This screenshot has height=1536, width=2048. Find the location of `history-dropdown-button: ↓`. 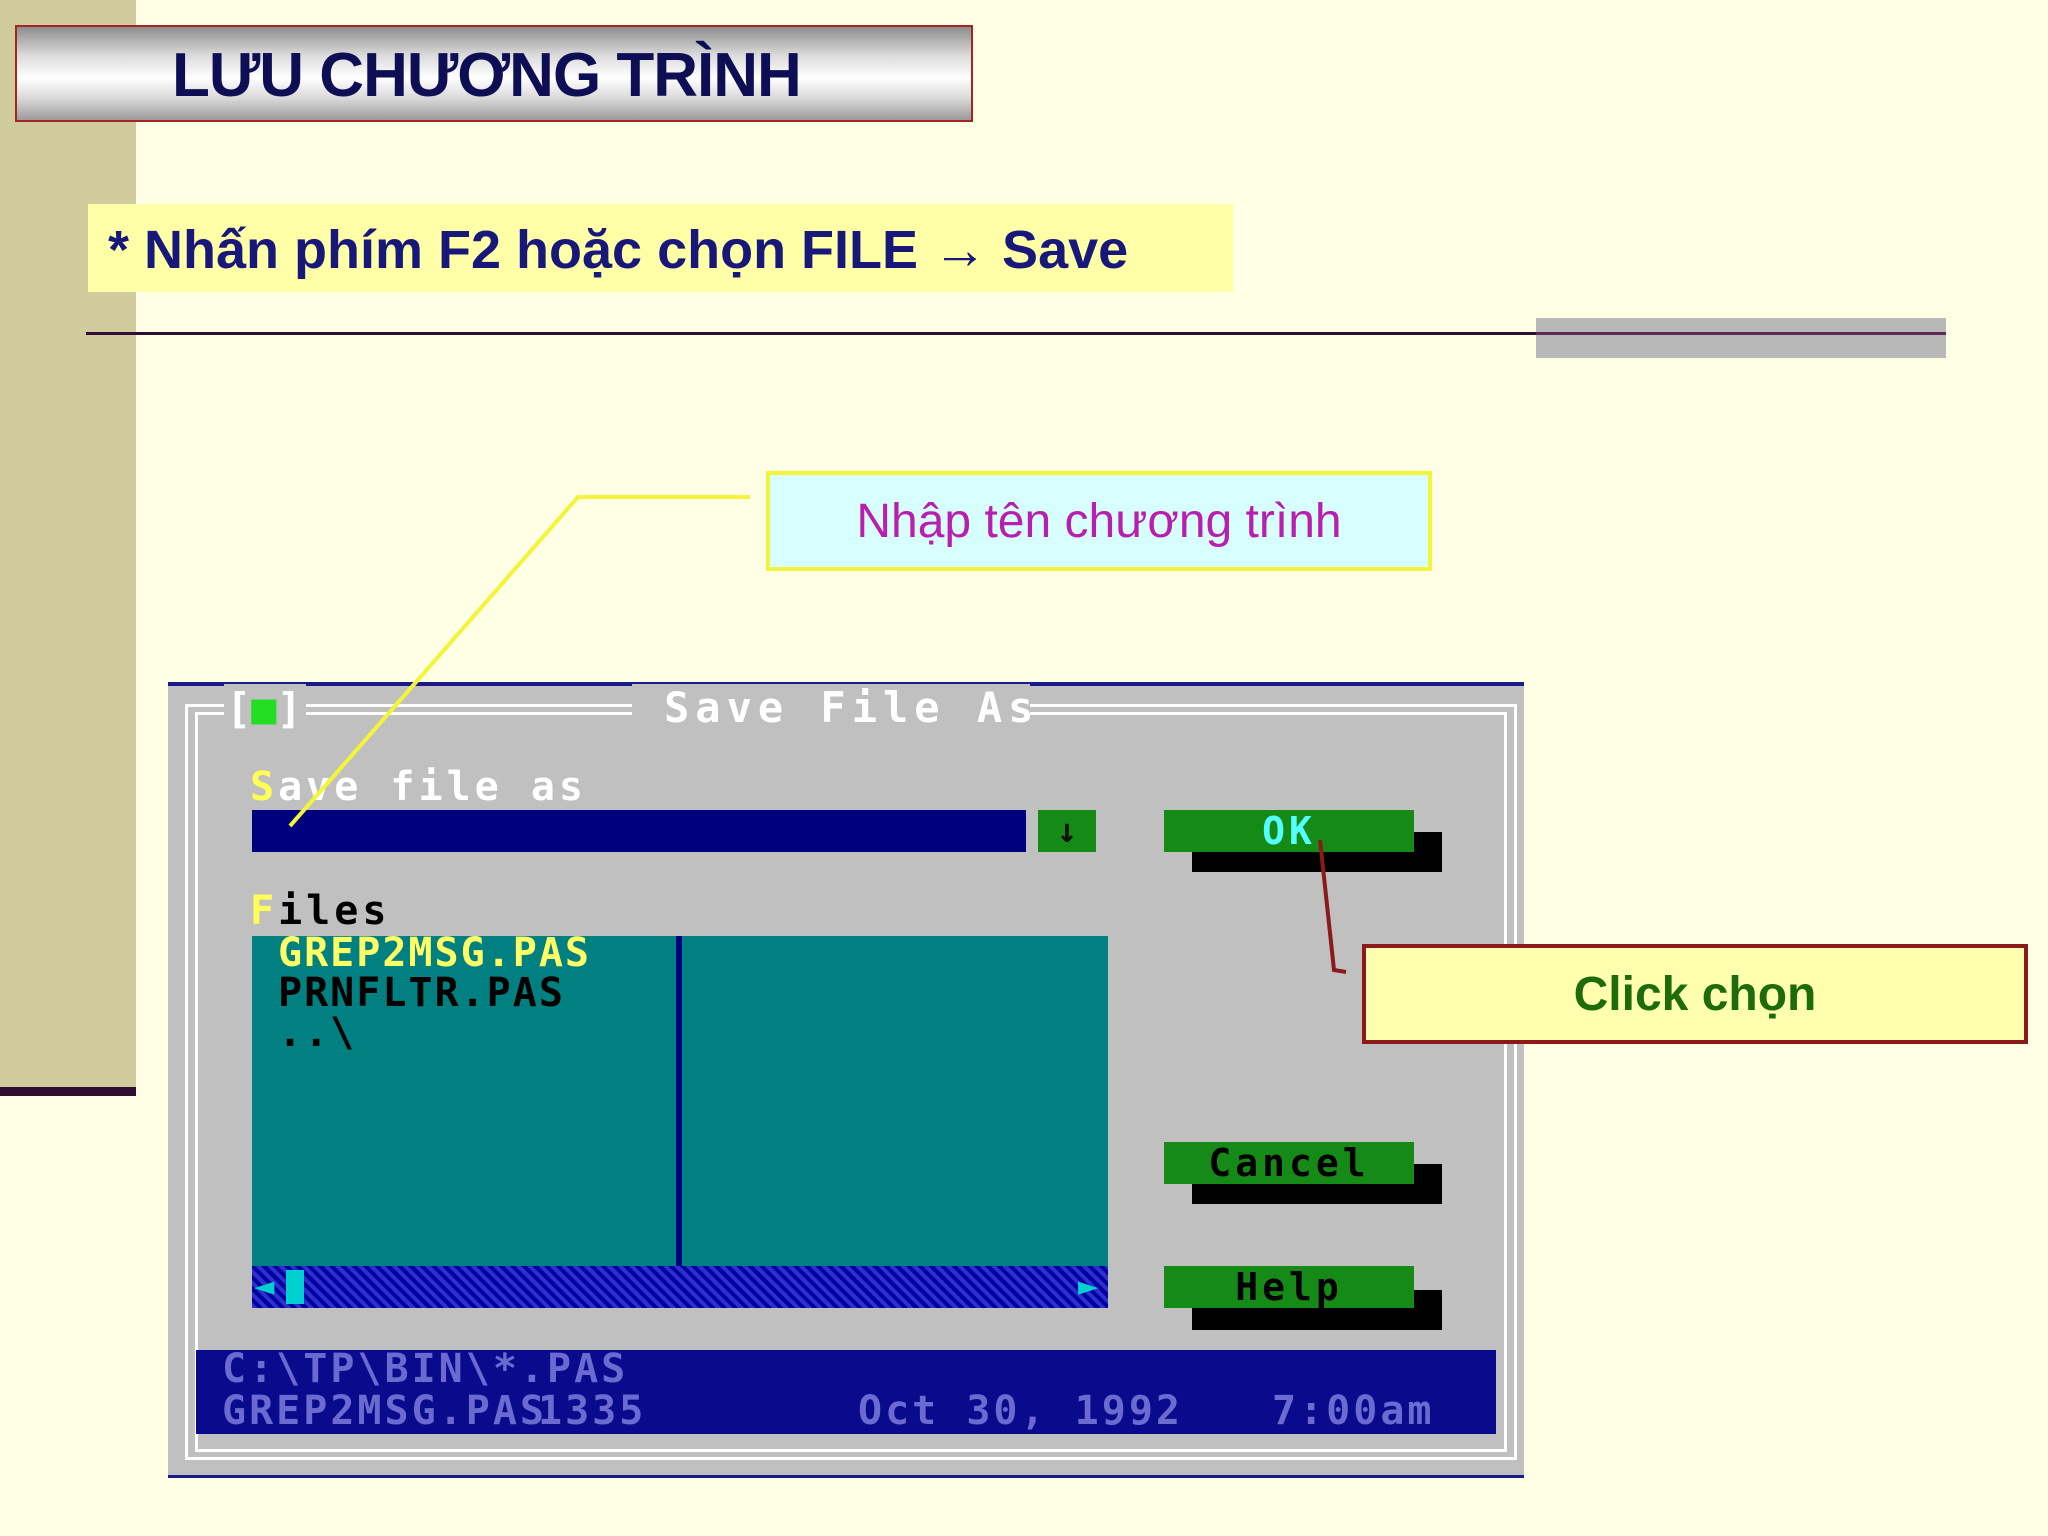

history-dropdown-button: ↓ is located at coordinates (1067, 831).